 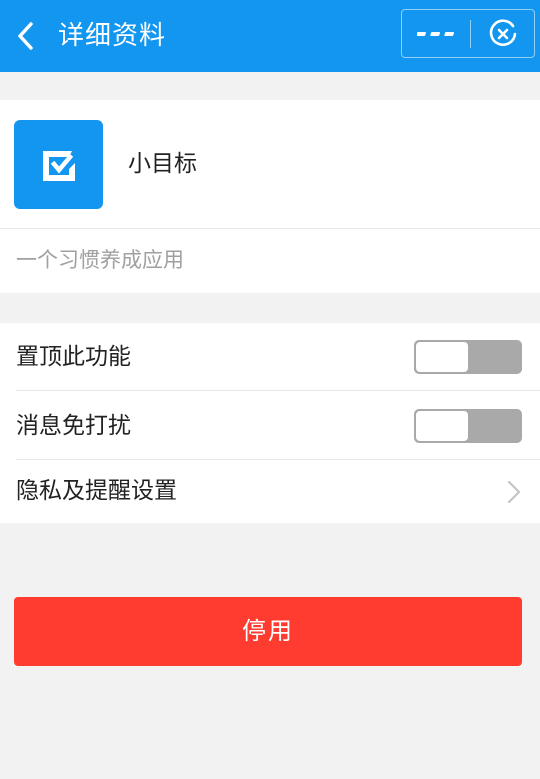 I want to click on checkbox-icon, so click(x=58, y=165).